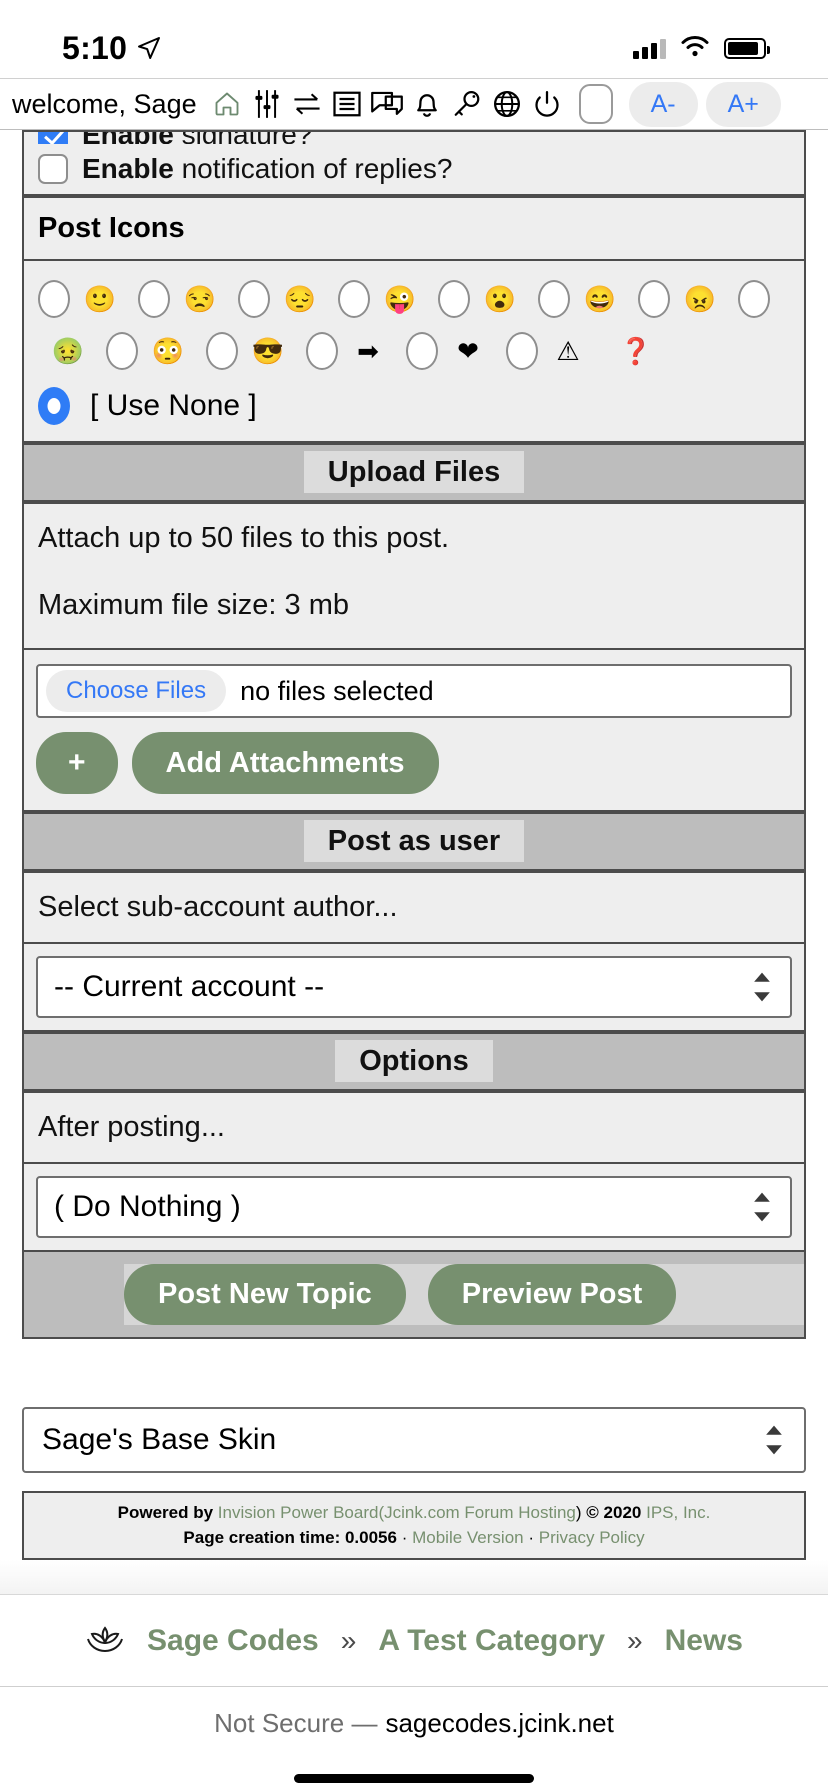  I want to click on exclamation-icon: ⚠, so click(568, 351).